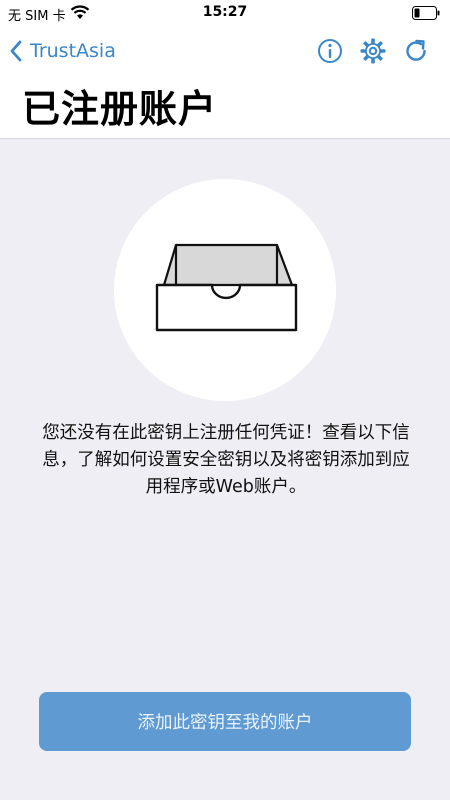 The image size is (450, 800). I want to click on back-button: TrustAsia, so click(62, 51).